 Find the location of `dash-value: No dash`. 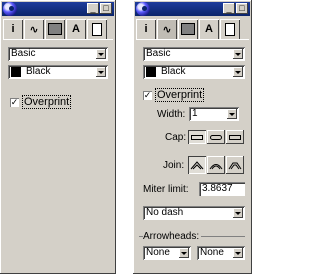

dash-value: No dash is located at coordinates (165, 212).